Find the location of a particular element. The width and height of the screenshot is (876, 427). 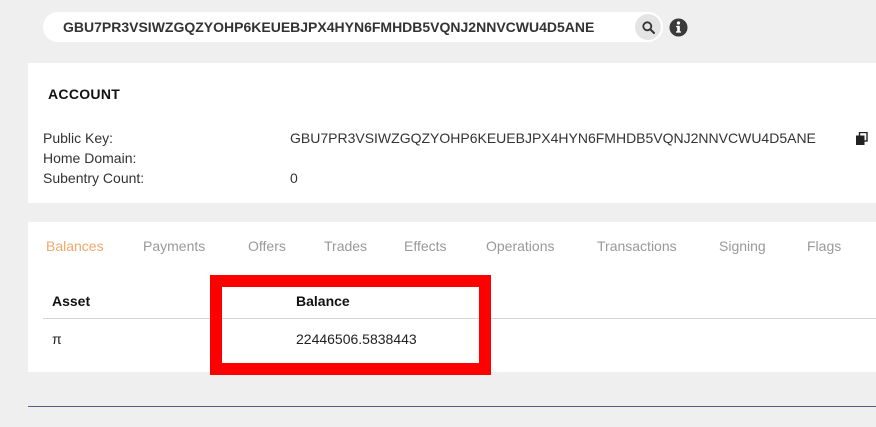

info-circle-icon is located at coordinates (678, 27).